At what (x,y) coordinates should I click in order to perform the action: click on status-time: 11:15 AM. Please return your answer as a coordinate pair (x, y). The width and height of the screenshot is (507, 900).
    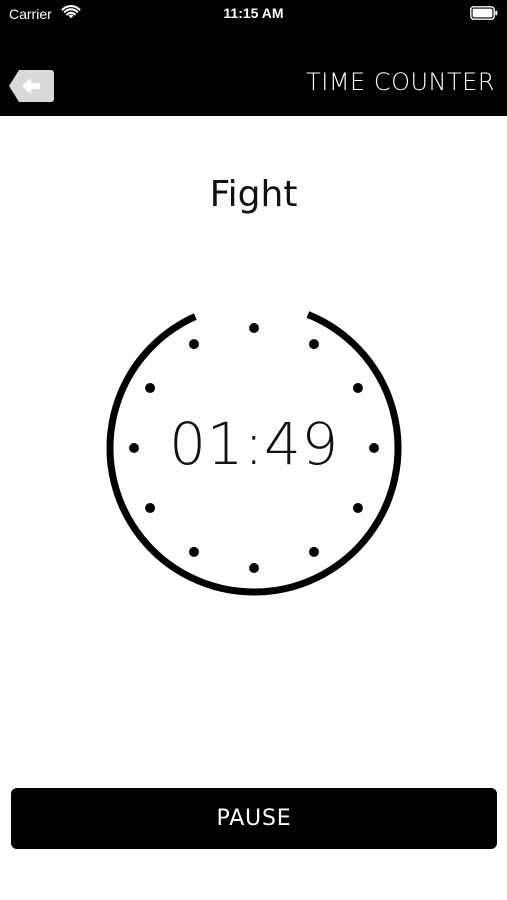
    Looking at the image, I should click on (253, 13).